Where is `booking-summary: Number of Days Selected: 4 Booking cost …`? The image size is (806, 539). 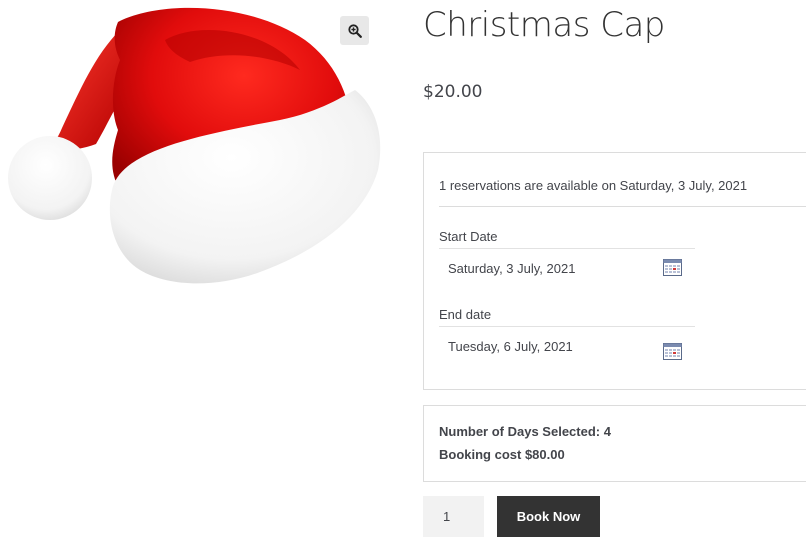
booking-summary: Number of Days Selected: 4 Booking cost … is located at coordinates (614, 443).